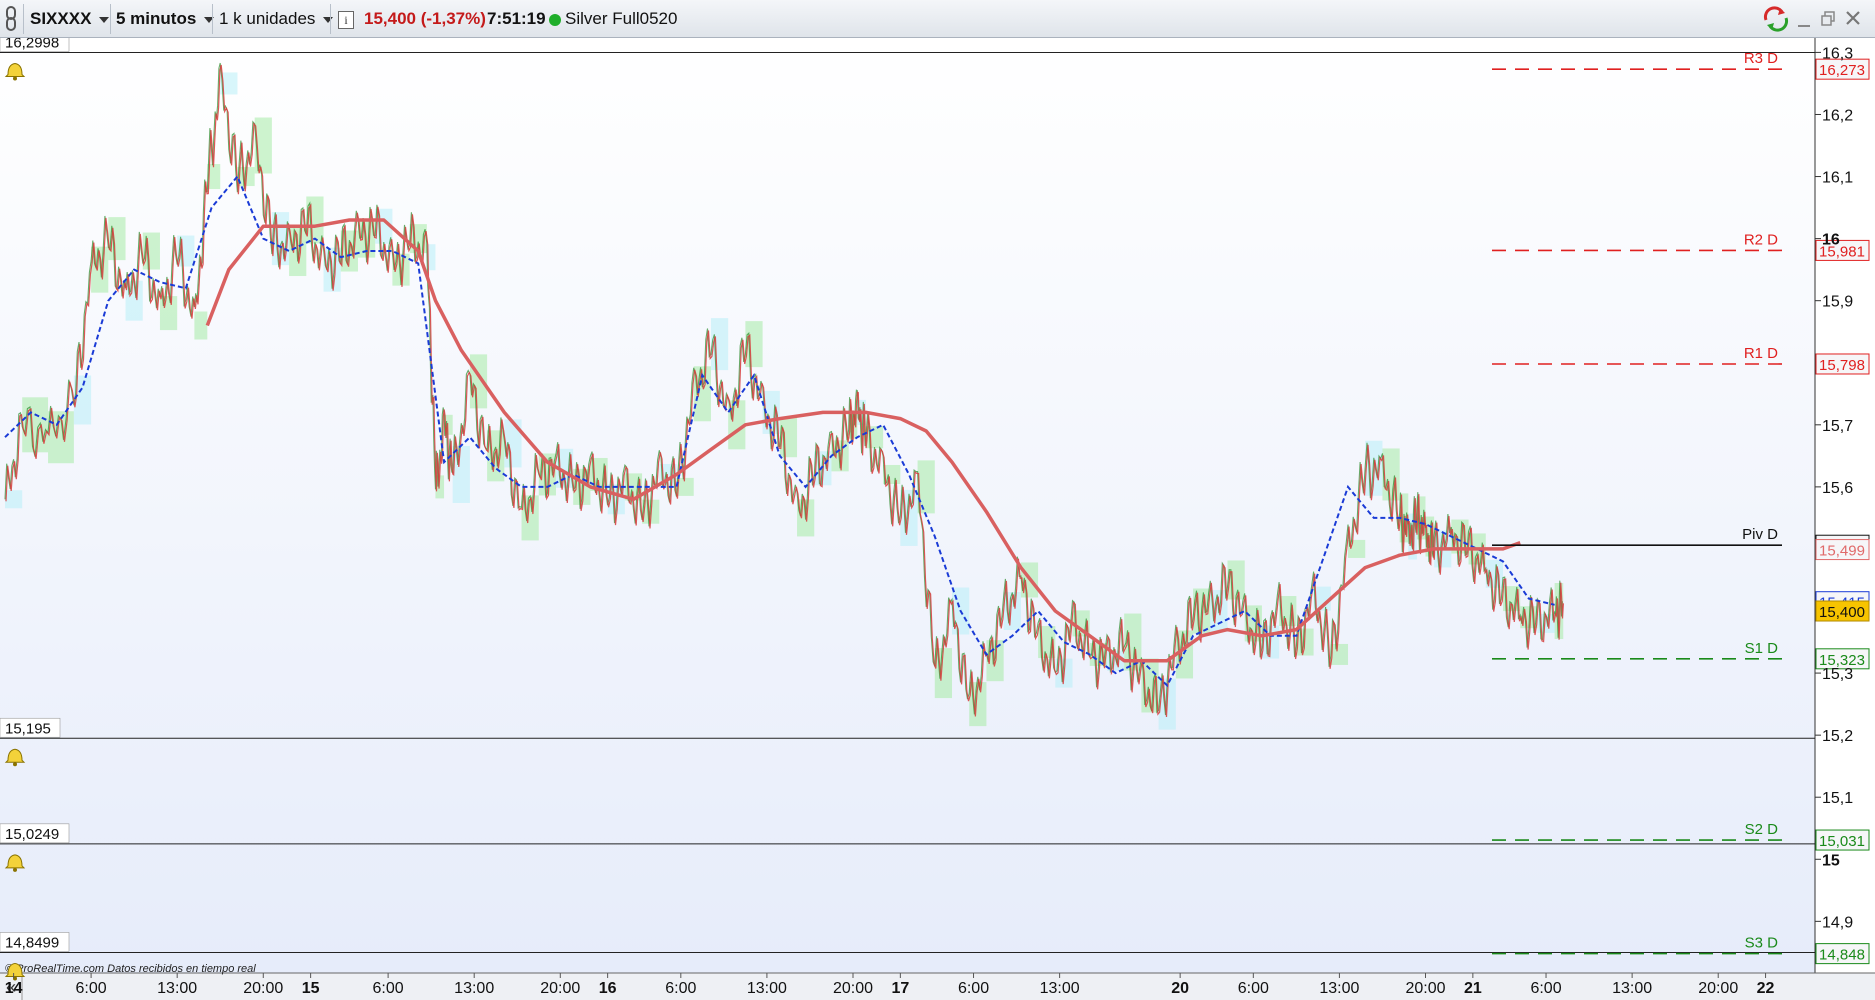  What do you see at coordinates (1837, 302) in the screenshot?
I see `y-tick-label: 15,9` at bounding box center [1837, 302].